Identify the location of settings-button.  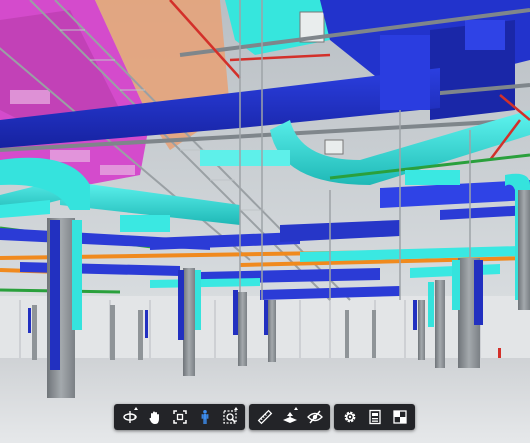
(349, 417).